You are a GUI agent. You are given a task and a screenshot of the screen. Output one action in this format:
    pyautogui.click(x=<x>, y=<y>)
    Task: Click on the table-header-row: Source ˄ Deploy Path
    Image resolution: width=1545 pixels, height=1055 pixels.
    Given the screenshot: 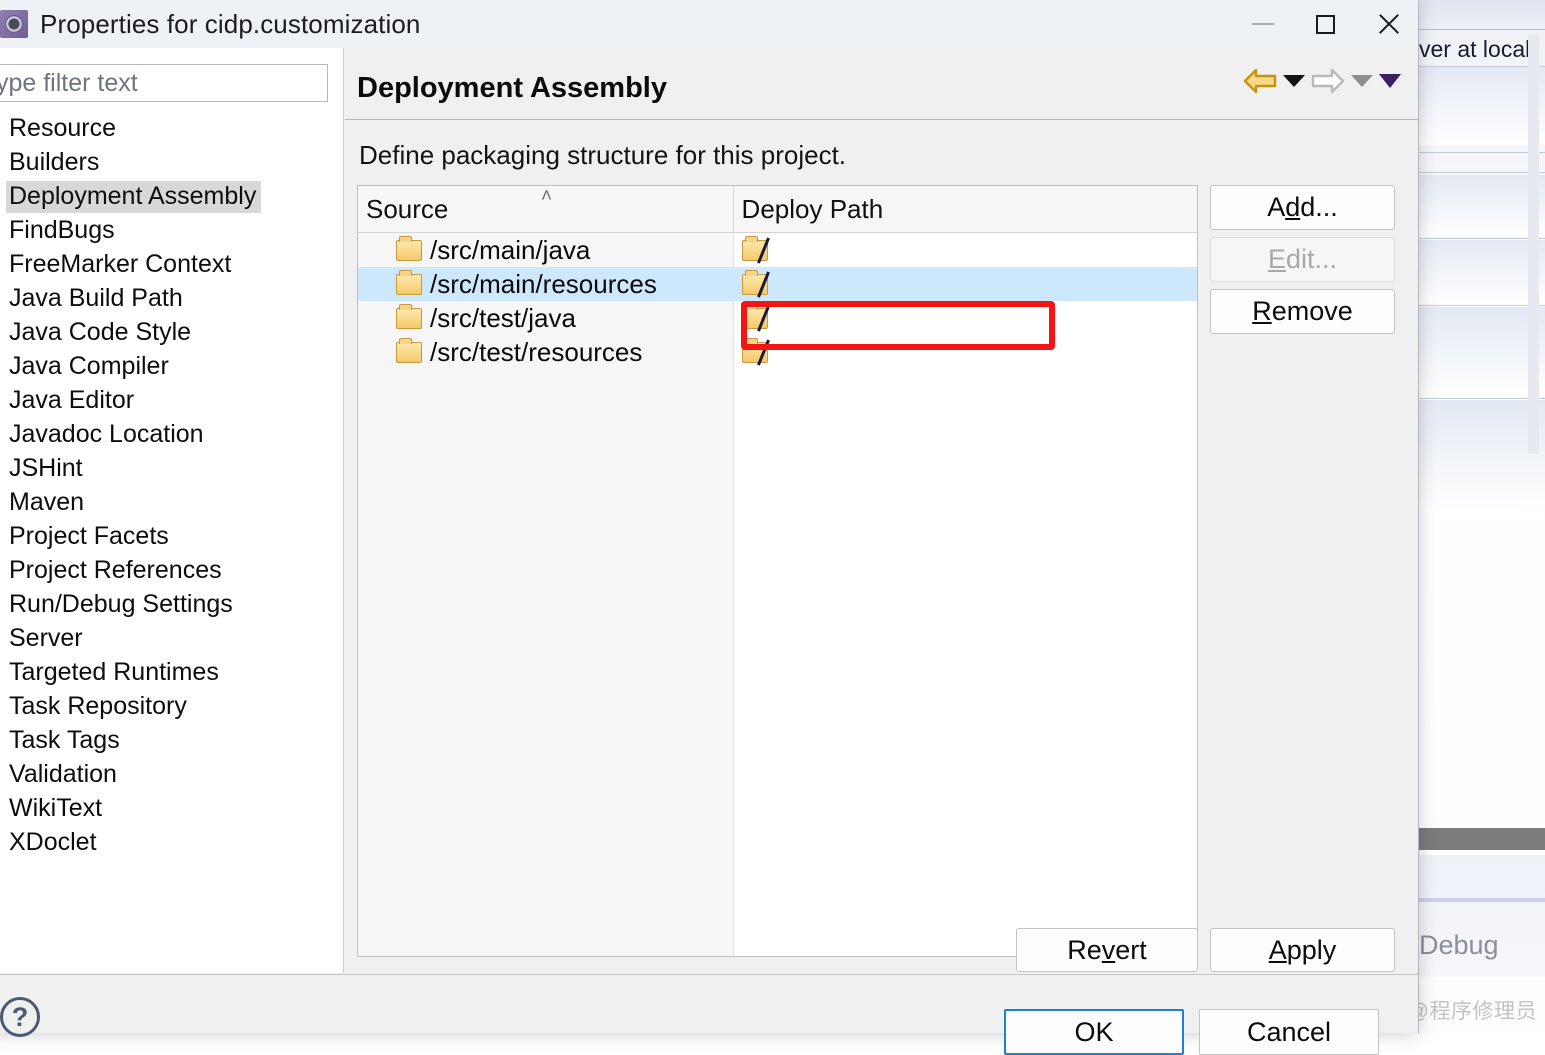 What is the action you would take?
    pyautogui.click(x=777, y=209)
    